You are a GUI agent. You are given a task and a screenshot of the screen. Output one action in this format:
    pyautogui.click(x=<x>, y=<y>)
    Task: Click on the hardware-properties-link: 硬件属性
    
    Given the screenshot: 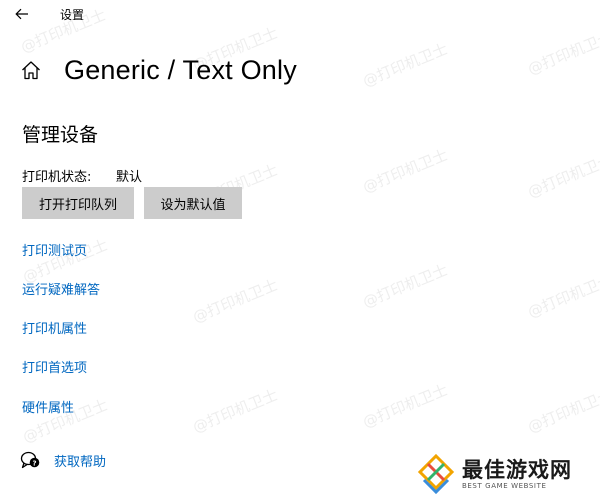 What is the action you would take?
    pyautogui.click(x=48, y=406)
    